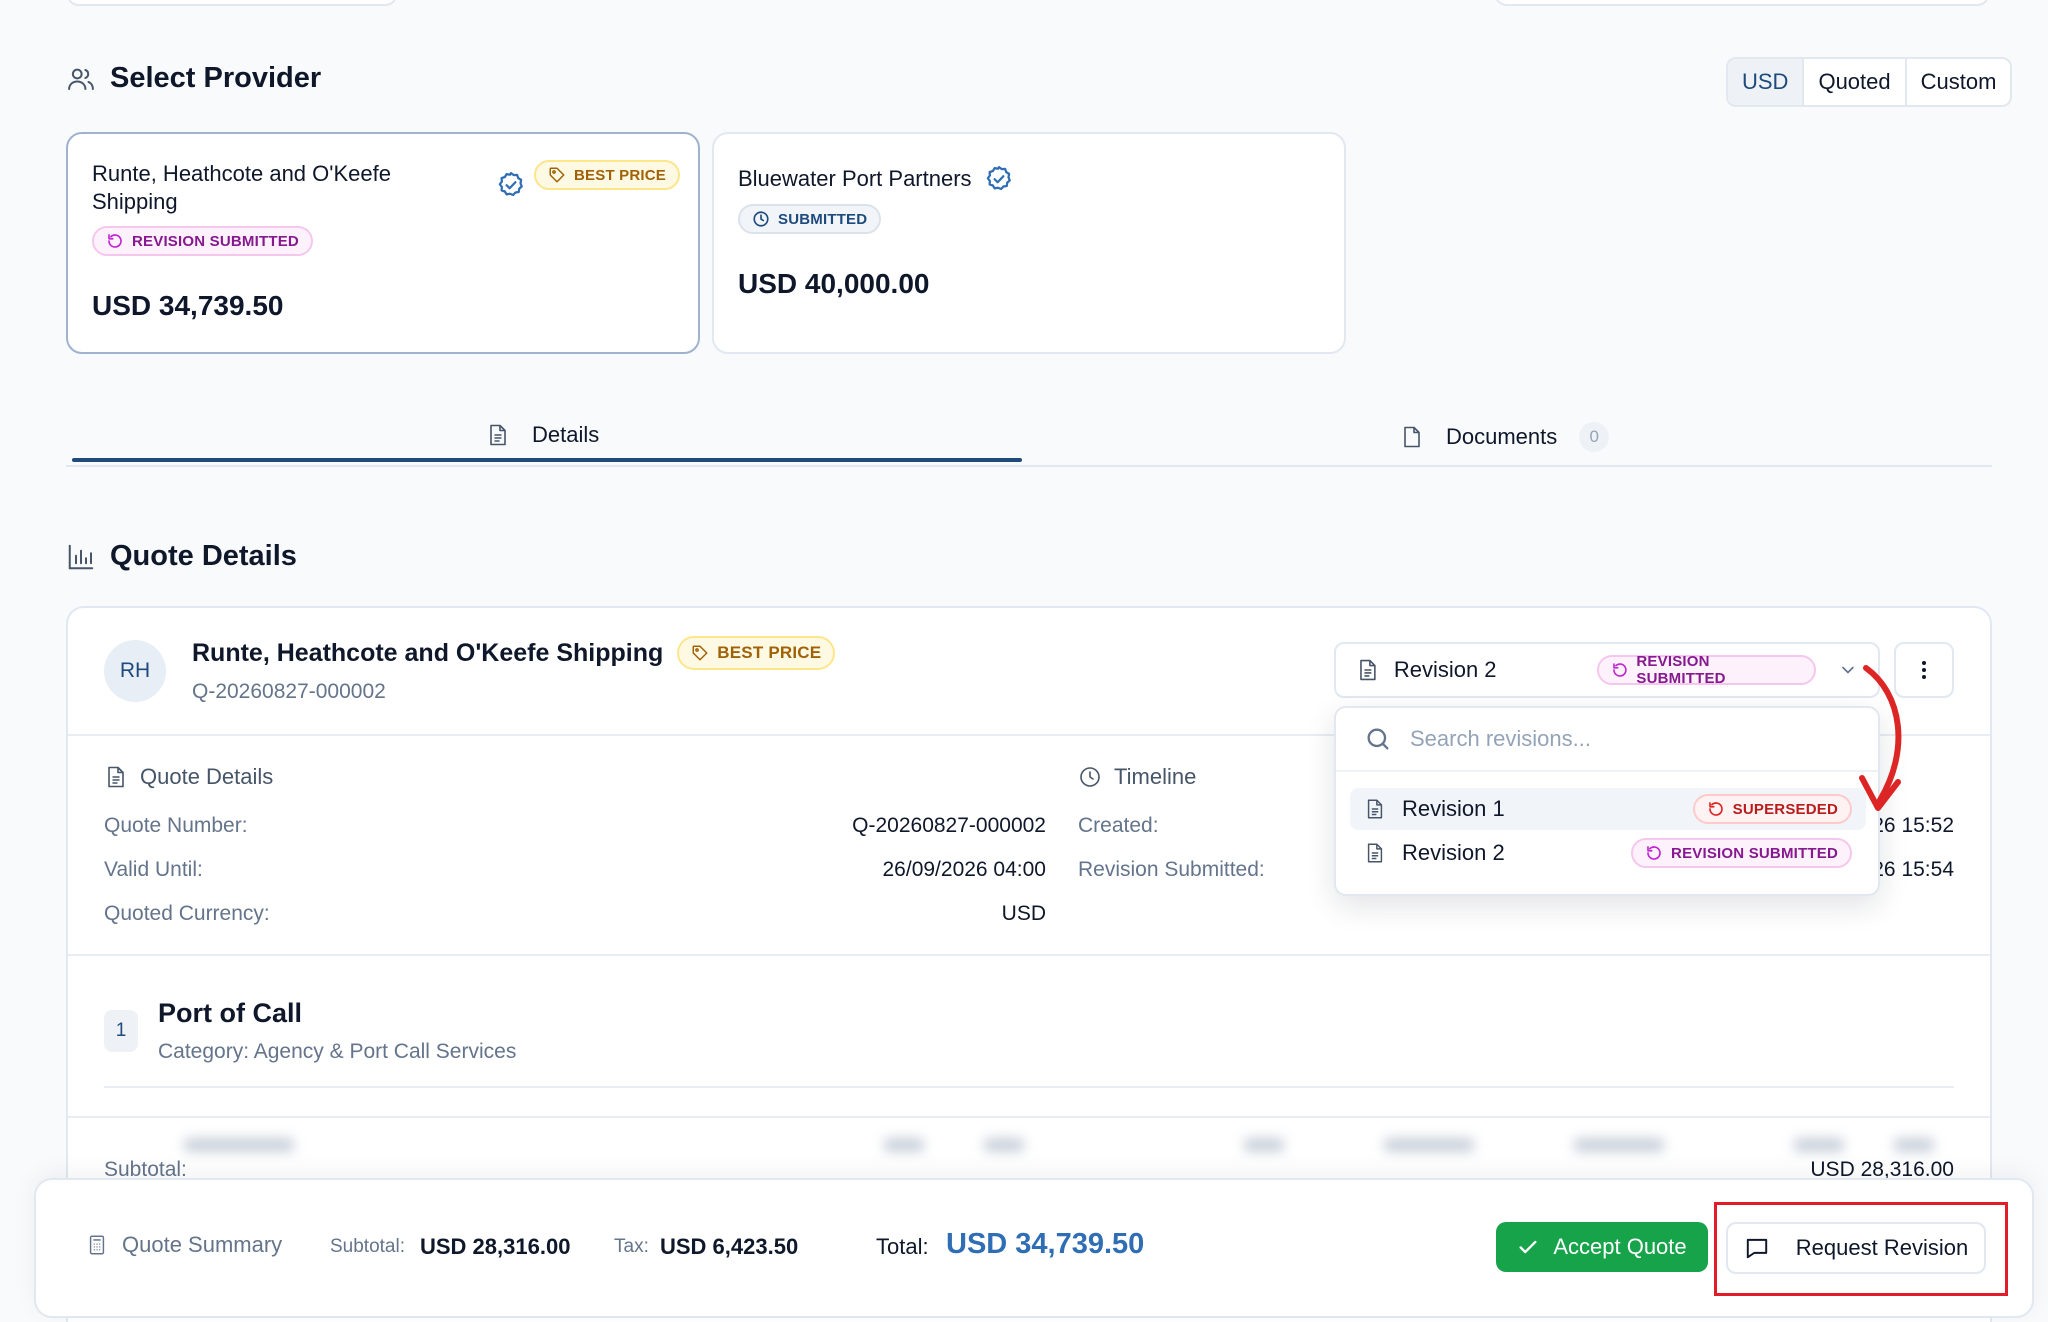 Image resolution: width=2048 pixels, height=1322 pixels. What do you see at coordinates (135, 201) in the screenshot?
I see `provider-name-line2: Shipping` at bounding box center [135, 201].